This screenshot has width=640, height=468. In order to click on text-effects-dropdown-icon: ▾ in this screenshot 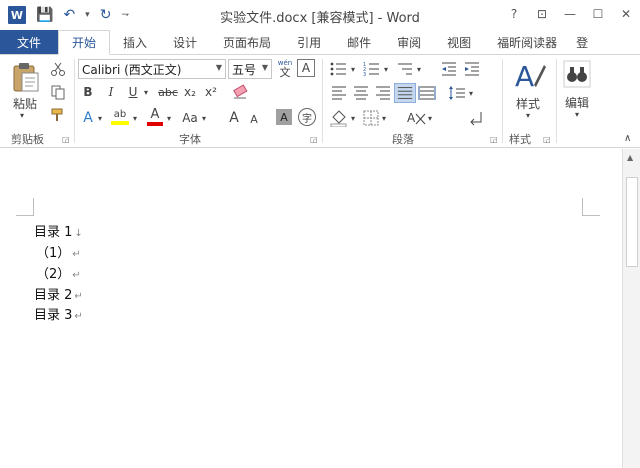, I will do `click(100, 118)`.